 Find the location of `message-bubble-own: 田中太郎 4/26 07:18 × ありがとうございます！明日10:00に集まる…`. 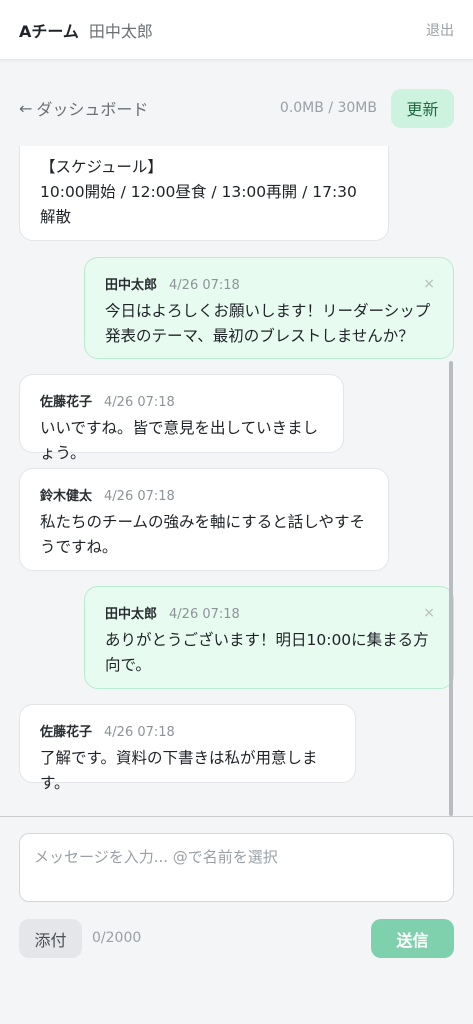

message-bubble-own: 田中太郎 4/26 07:18 × ありがとうございます！明日10:00に集まる… is located at coordinates (269, 637).